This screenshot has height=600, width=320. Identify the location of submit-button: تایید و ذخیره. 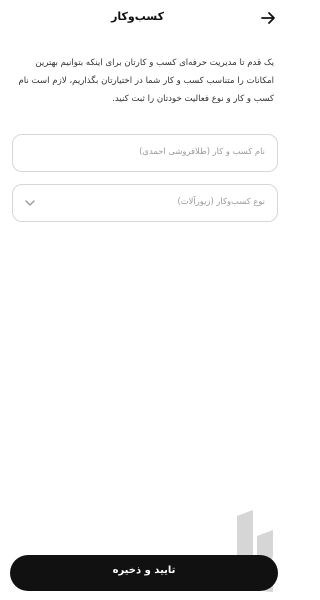
(144, 573).